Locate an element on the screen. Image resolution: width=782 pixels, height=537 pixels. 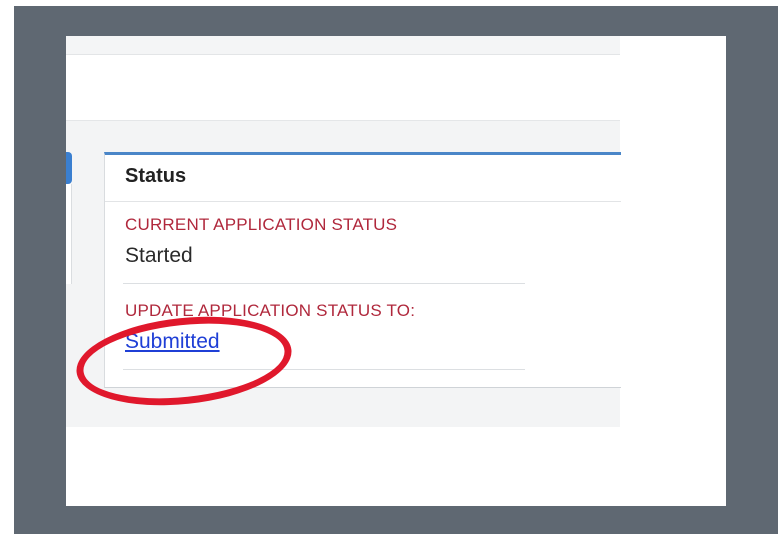
left-nav-tab is located at coordinates (69, 168).